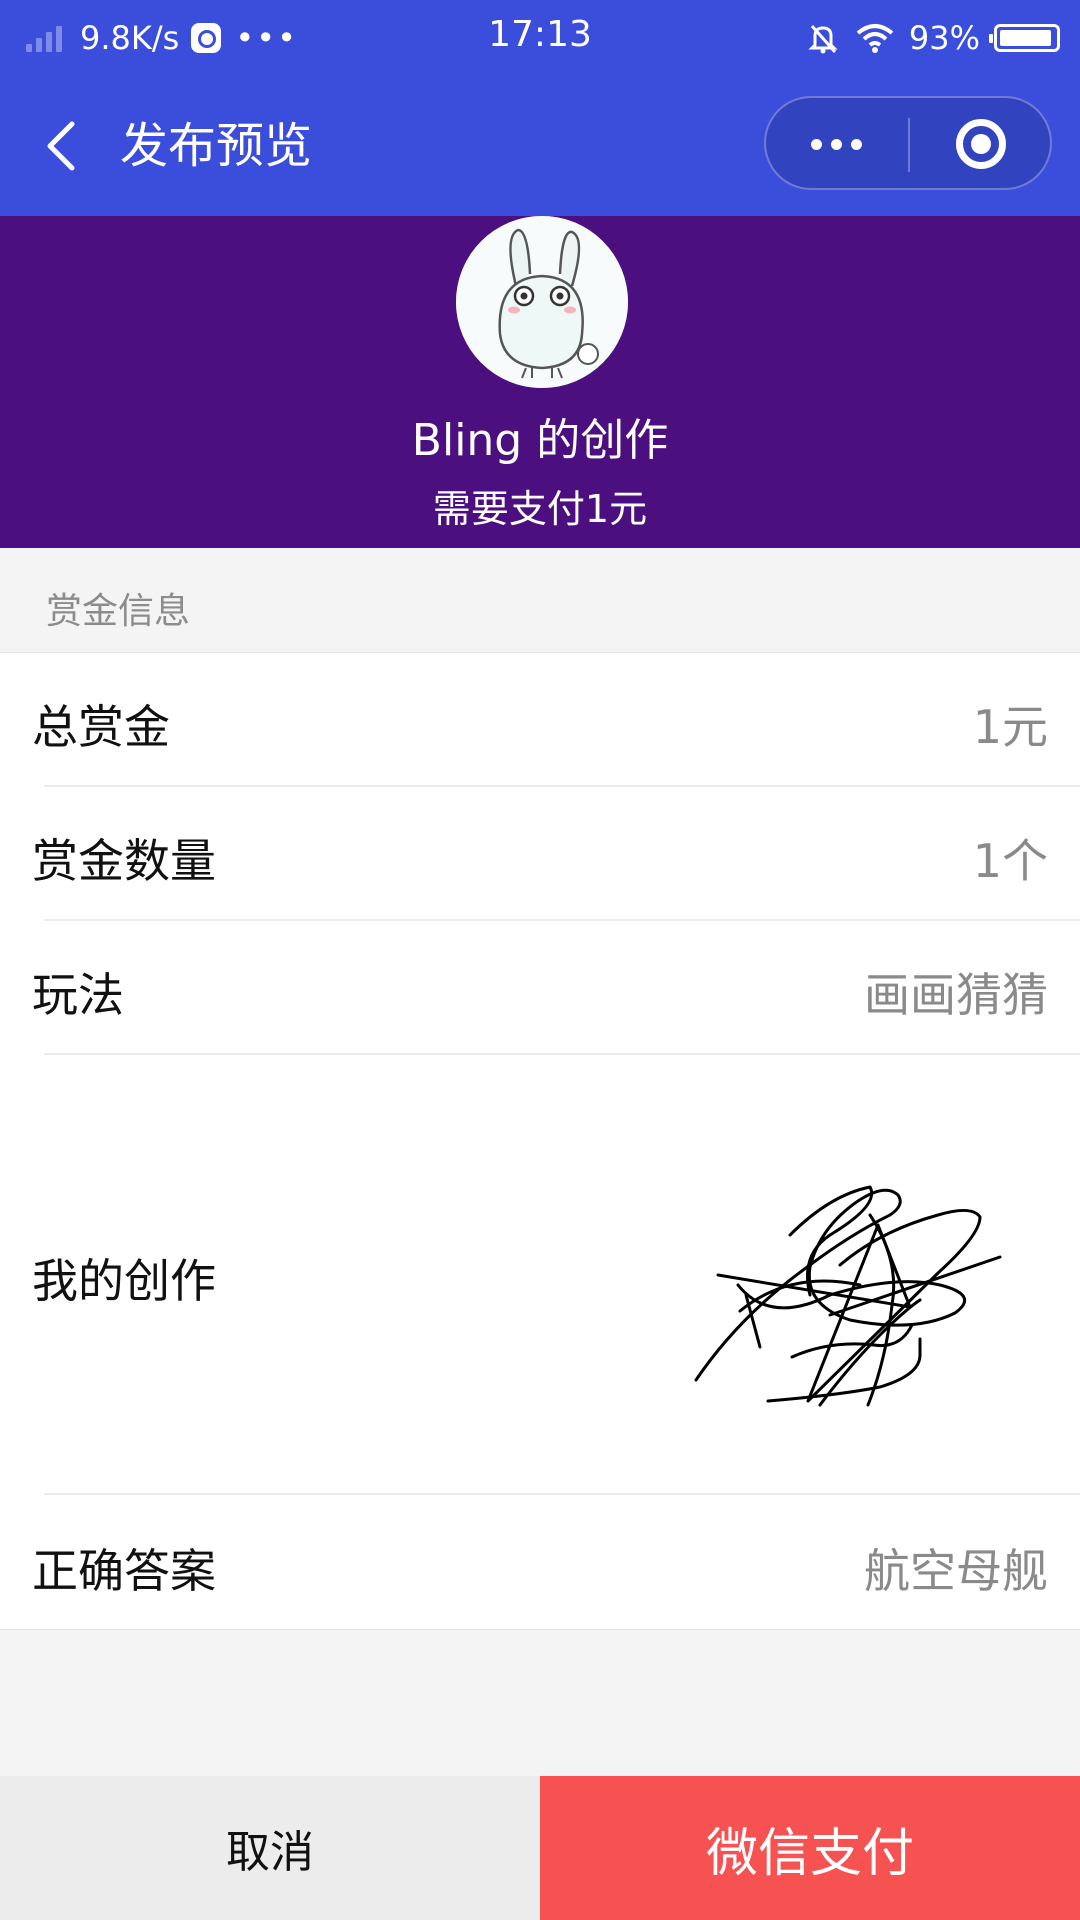  Describe the element at coordinates (540, 720) in the screenshot. I see `list-item-total-bounty: 总赏金 1元` at that location.